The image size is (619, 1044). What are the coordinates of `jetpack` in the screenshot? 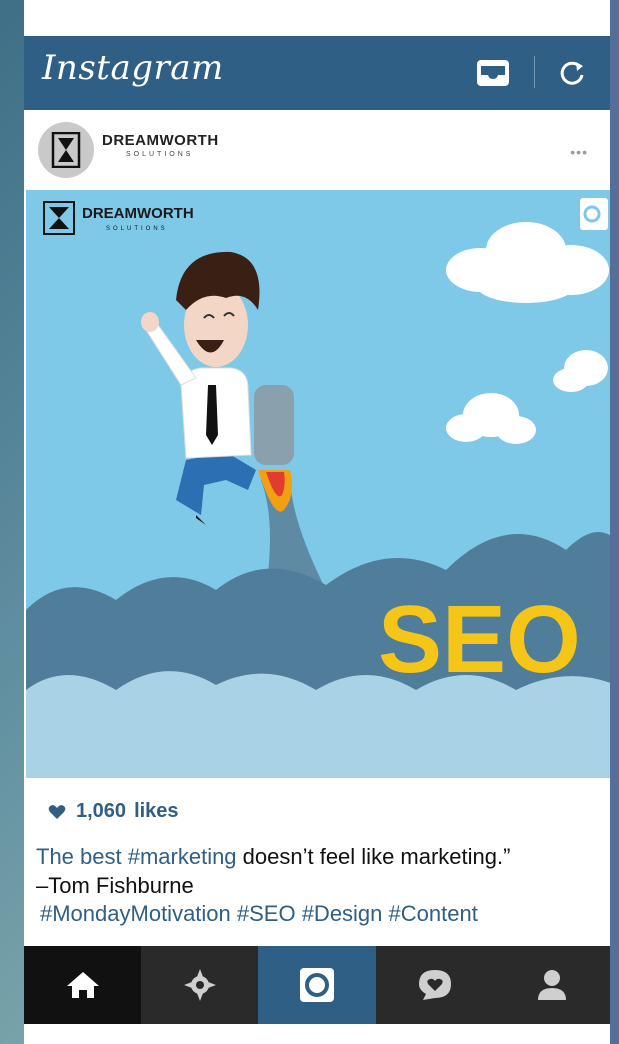 It's located at (274, 425).